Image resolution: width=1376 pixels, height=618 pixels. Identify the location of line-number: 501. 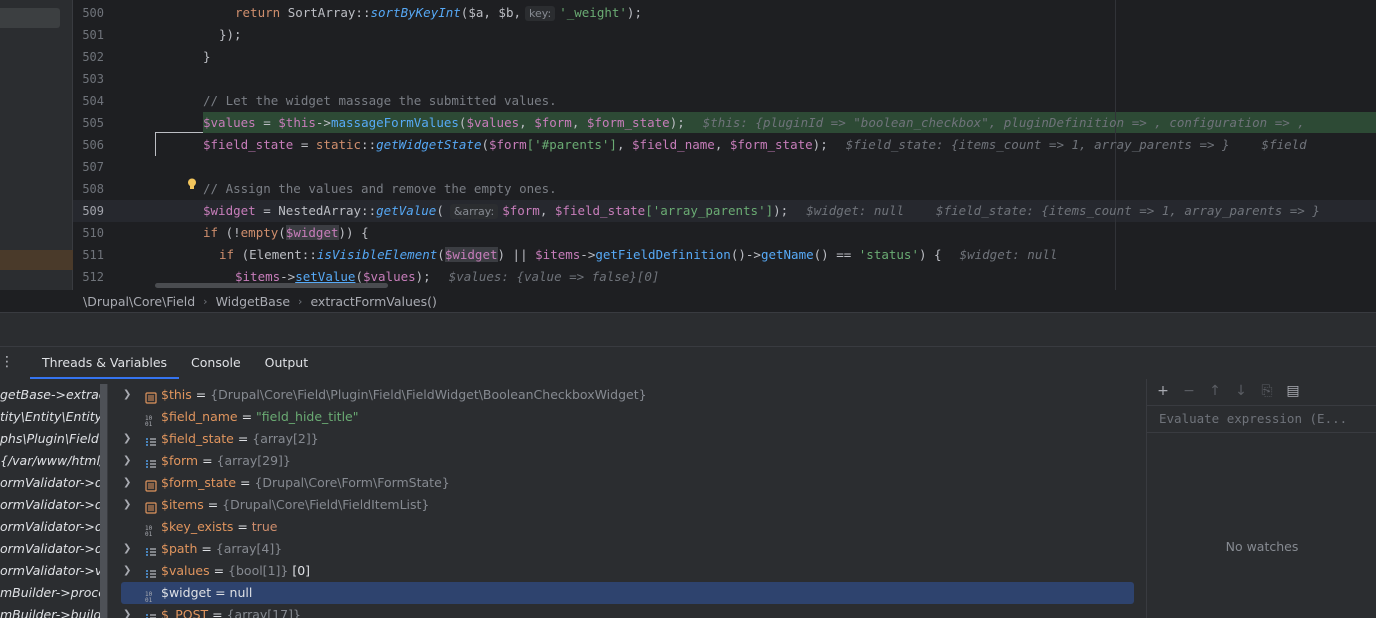
(91, 35).